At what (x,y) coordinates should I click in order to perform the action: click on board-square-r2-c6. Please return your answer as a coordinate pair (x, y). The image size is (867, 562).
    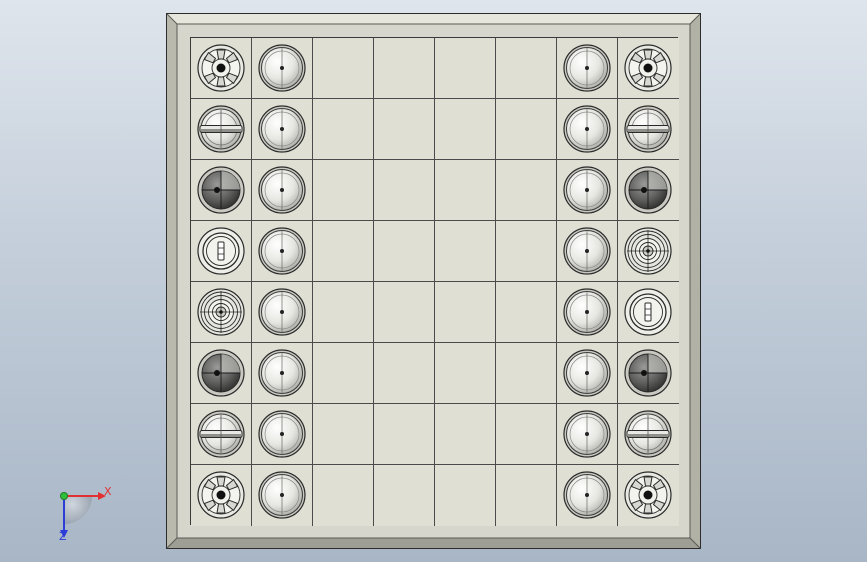
    Looking at the image, I should click on (587, 190).